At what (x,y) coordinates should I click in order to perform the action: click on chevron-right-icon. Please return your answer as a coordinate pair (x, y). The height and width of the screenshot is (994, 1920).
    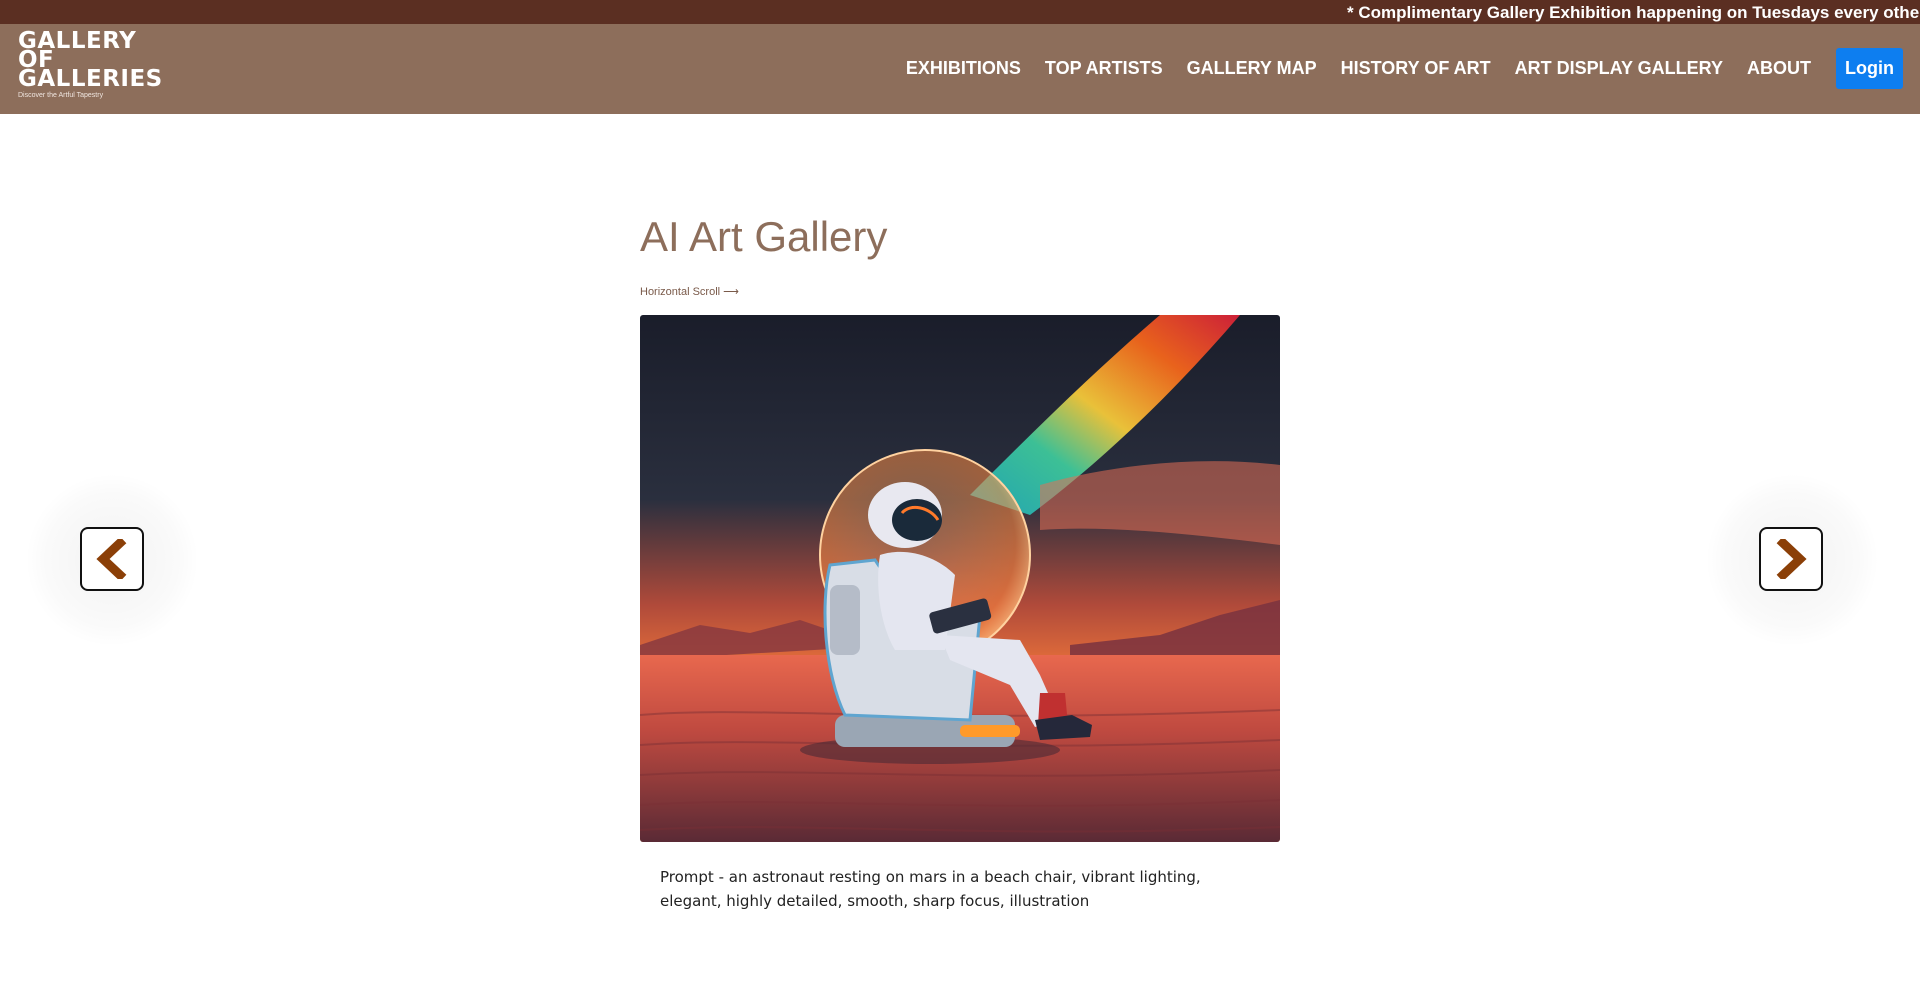
    Looking at the image, I should click on (1791, 559).